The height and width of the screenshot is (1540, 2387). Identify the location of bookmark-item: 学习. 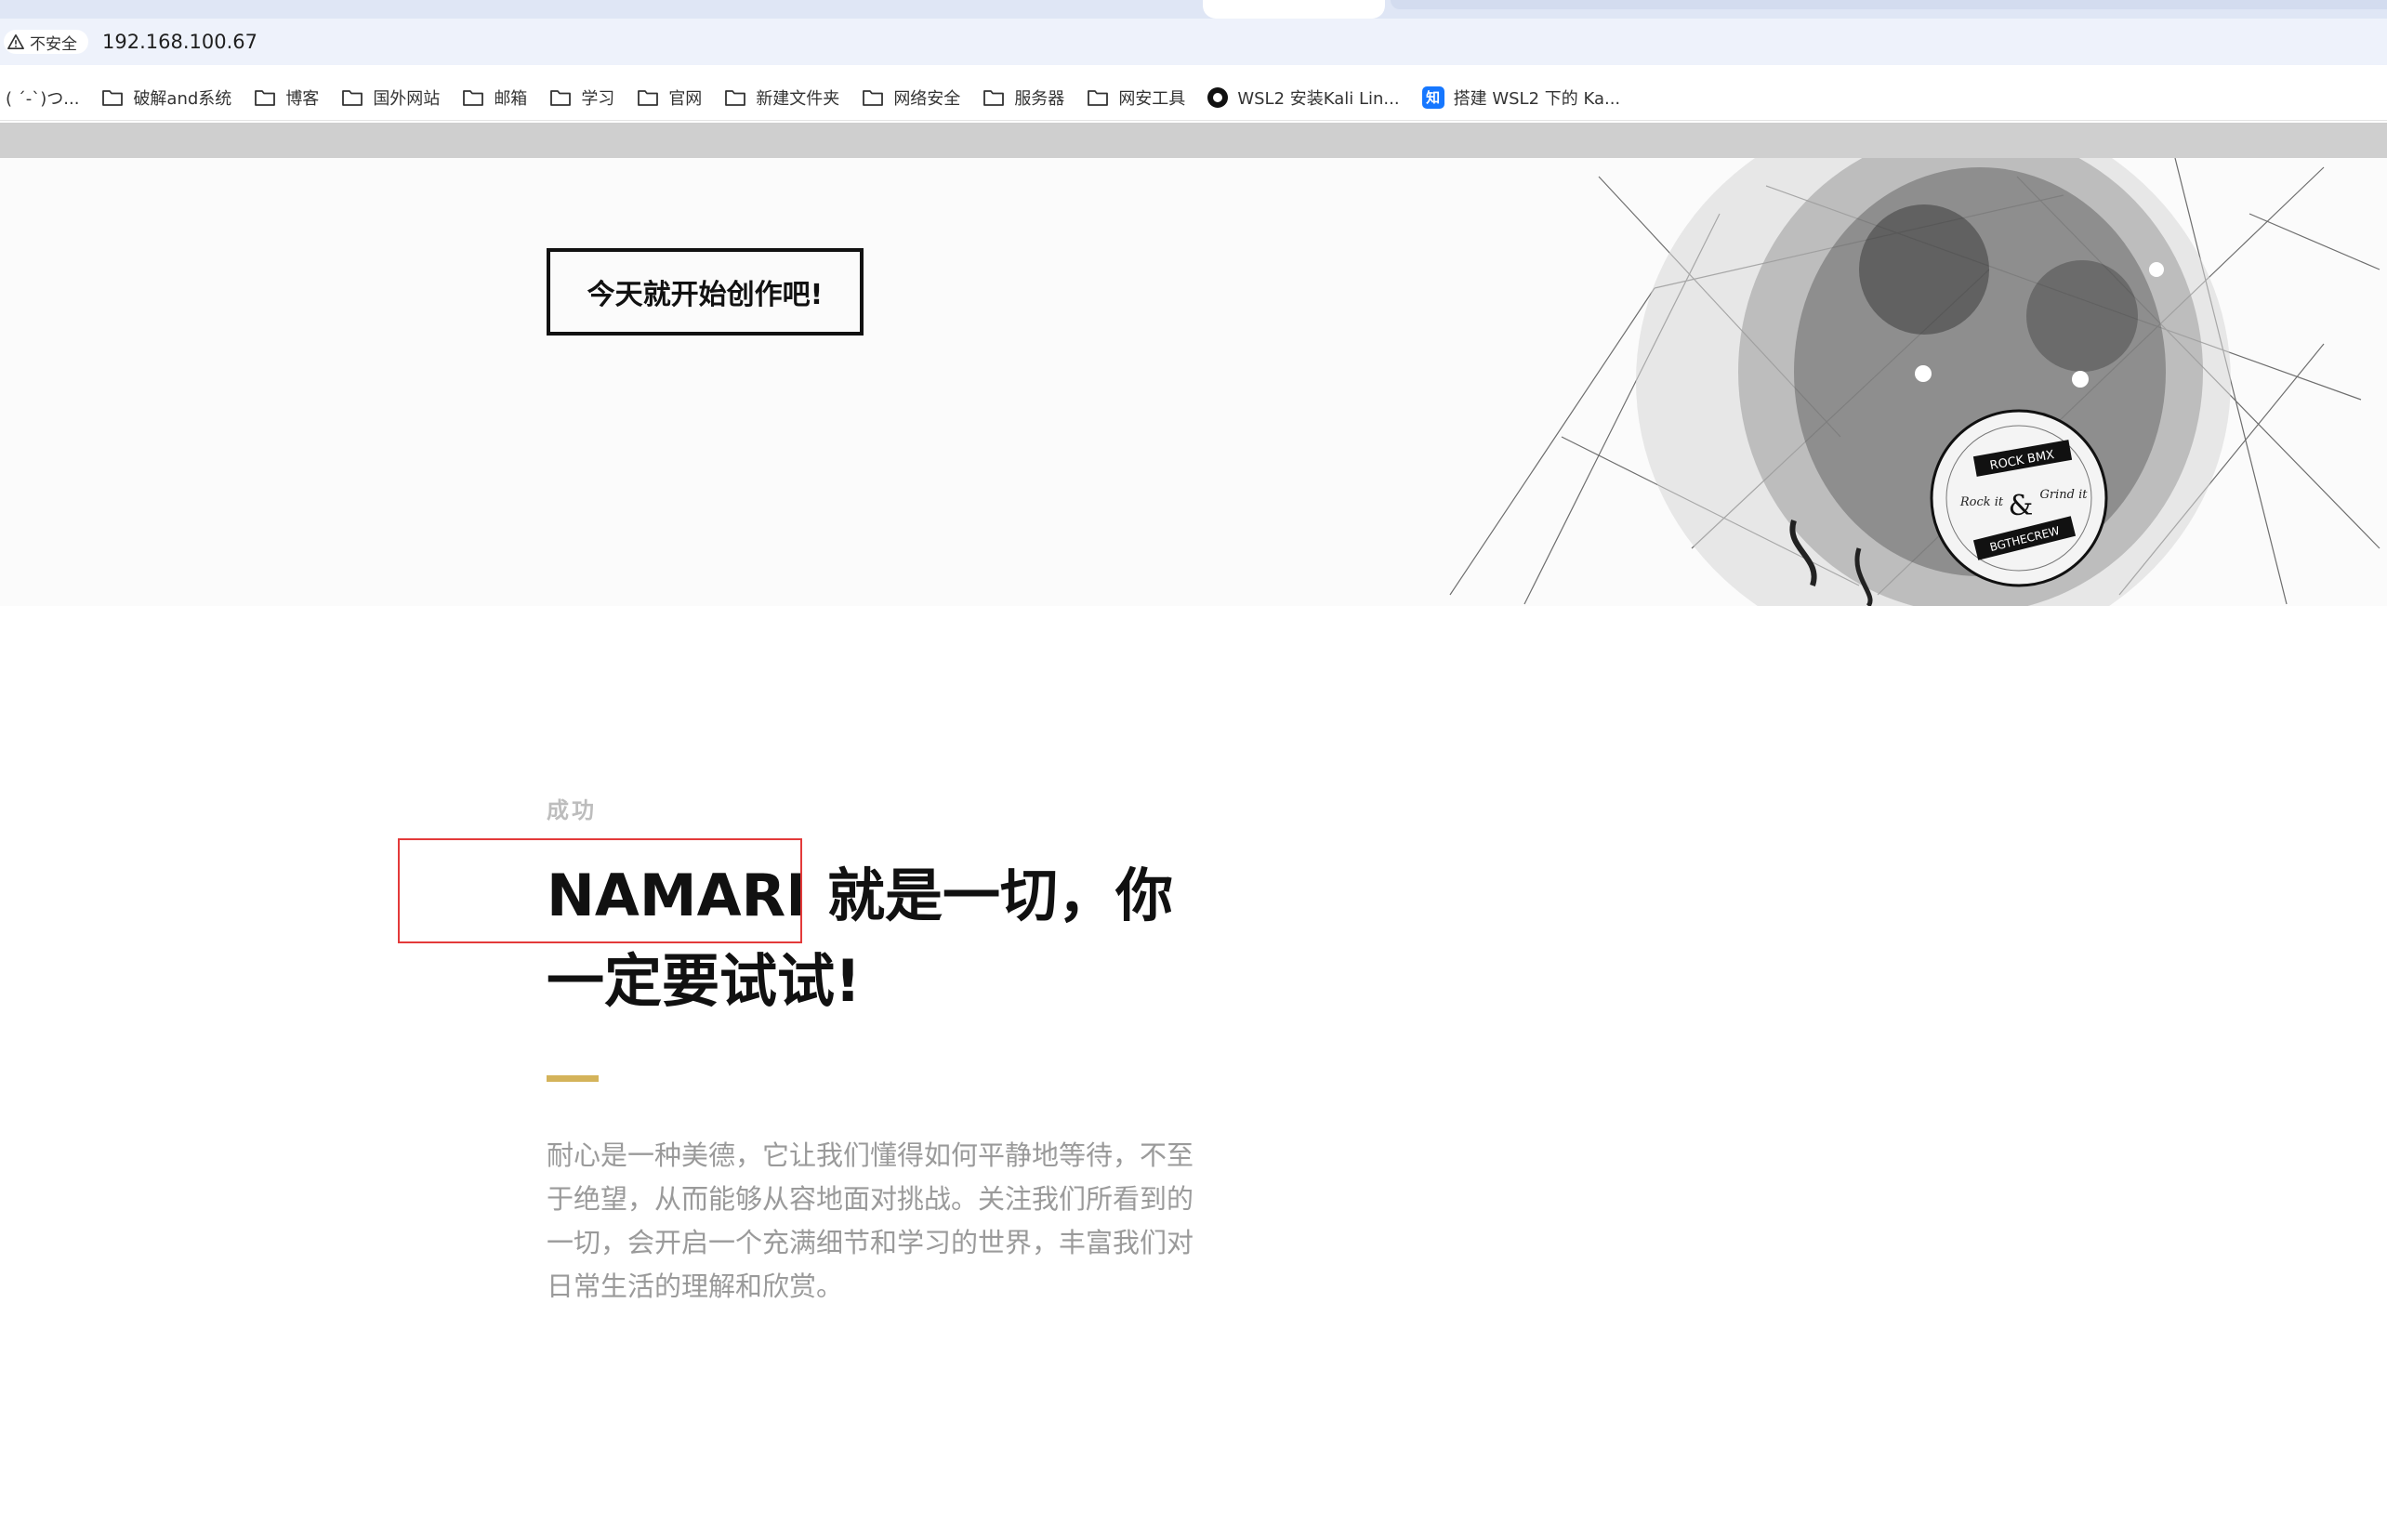
(581, 98).